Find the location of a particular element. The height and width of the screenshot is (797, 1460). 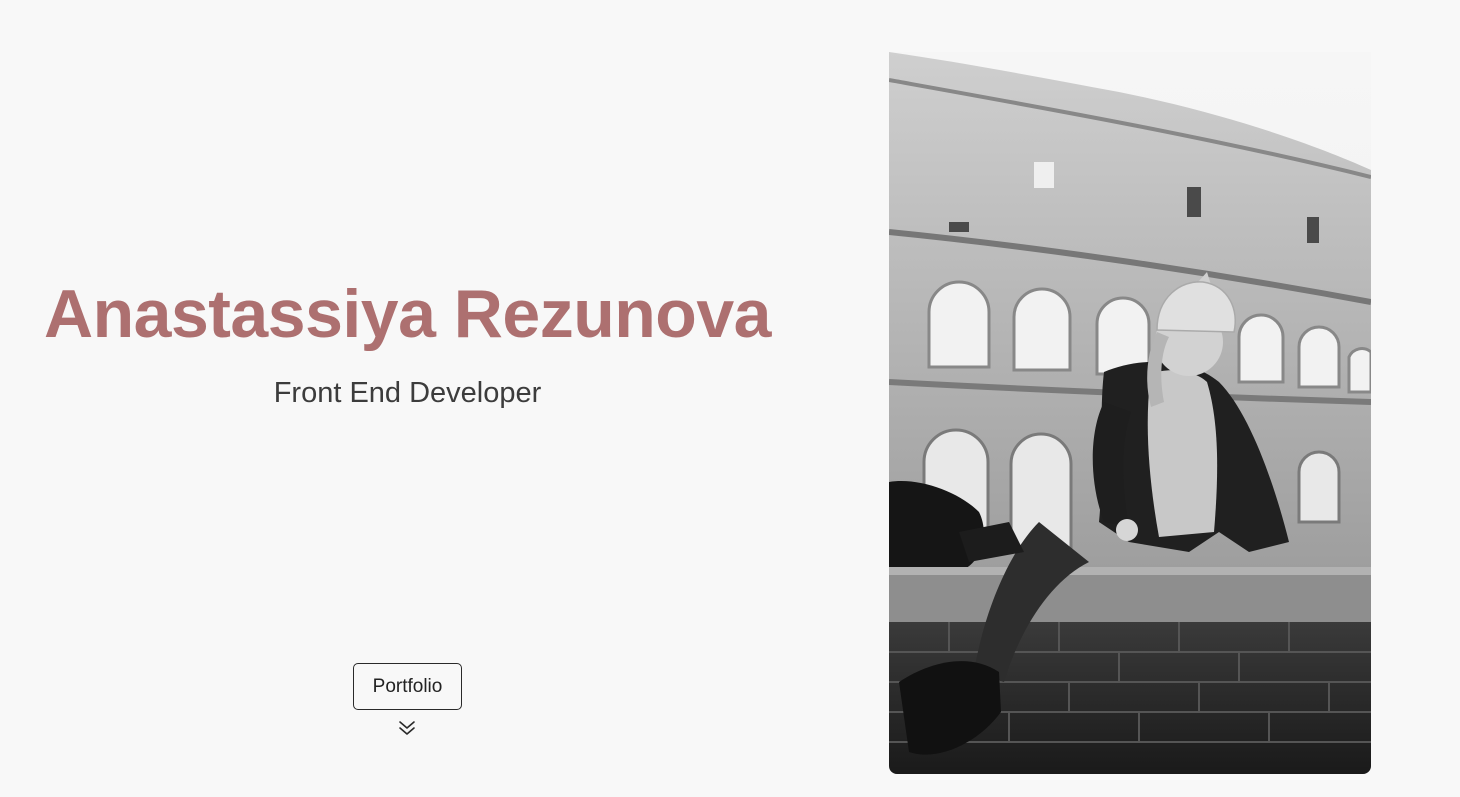

hero-role: Front End Developer is located at coordinates (407, 393).